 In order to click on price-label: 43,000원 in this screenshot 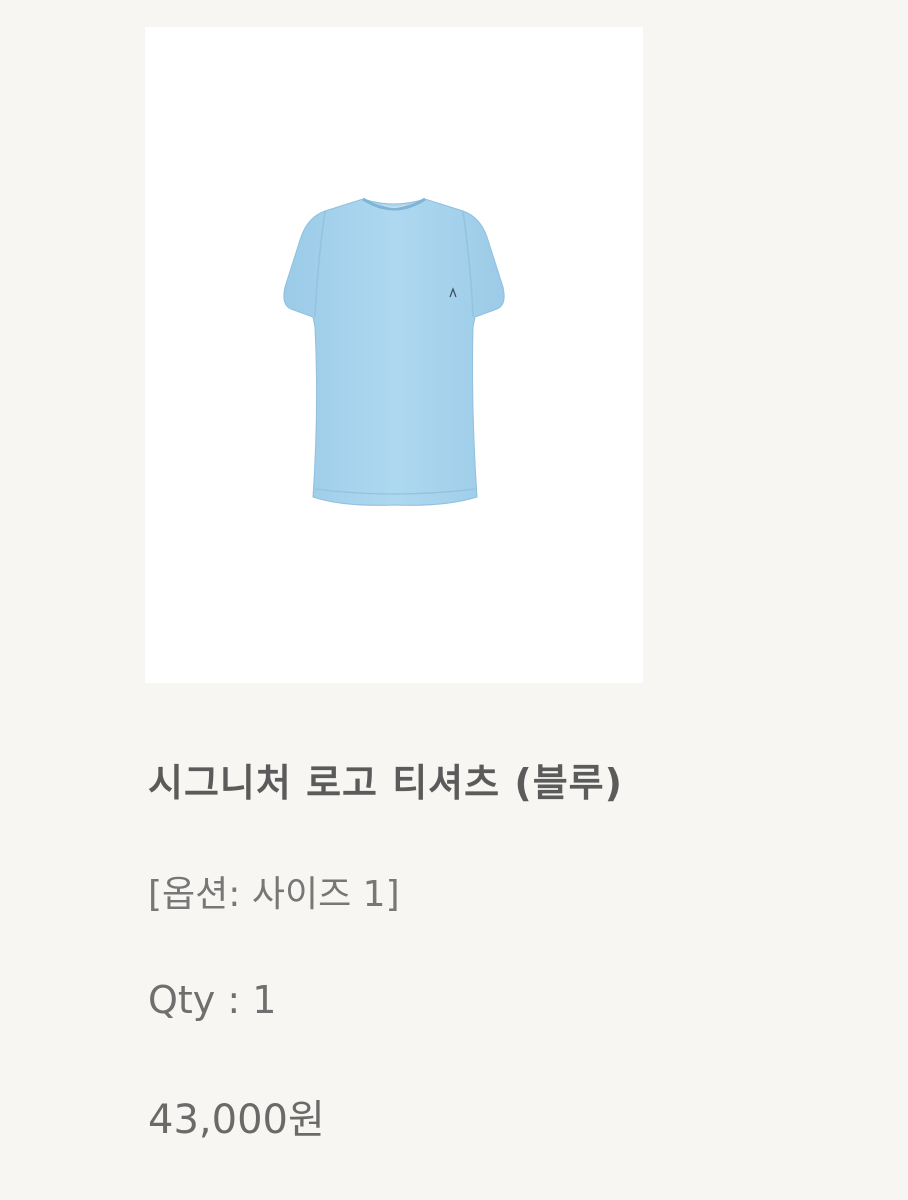, I will do `click(236, 1120)`.